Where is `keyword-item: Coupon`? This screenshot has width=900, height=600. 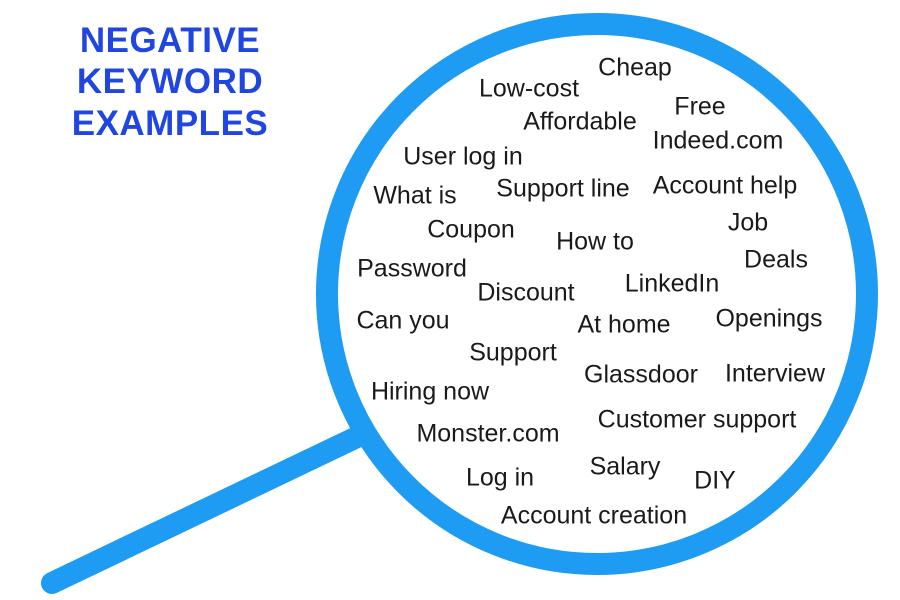
keyword-item: Coupon is located at coordinates (471, 229).